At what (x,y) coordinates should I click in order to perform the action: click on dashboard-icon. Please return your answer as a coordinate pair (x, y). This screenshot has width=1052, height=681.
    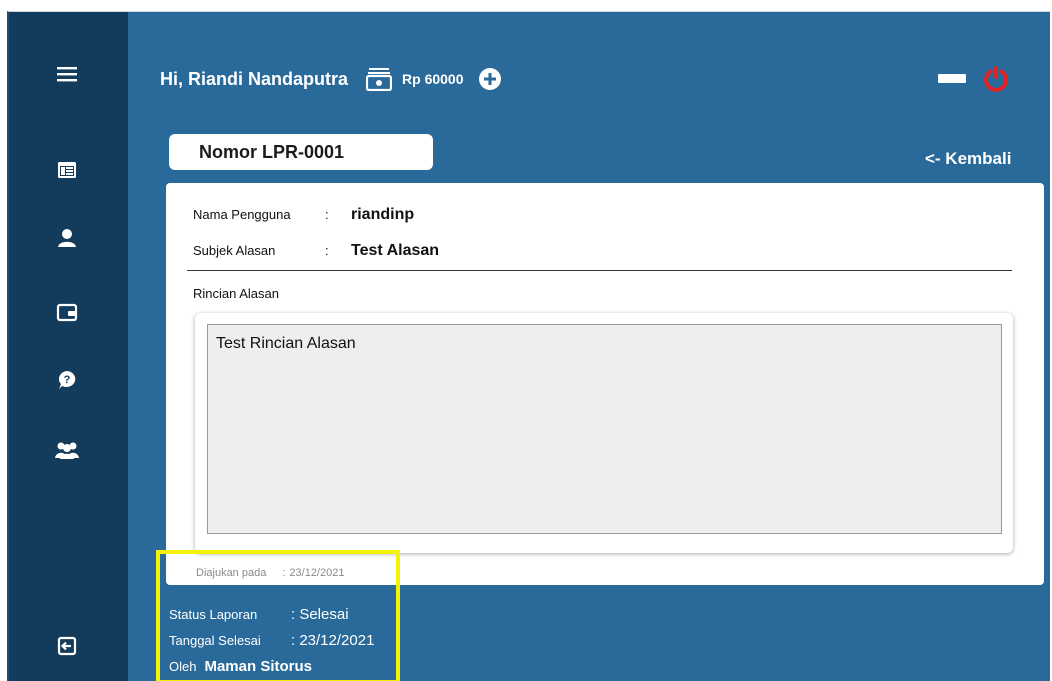
    Looking at the image, I should click on (67, 170).